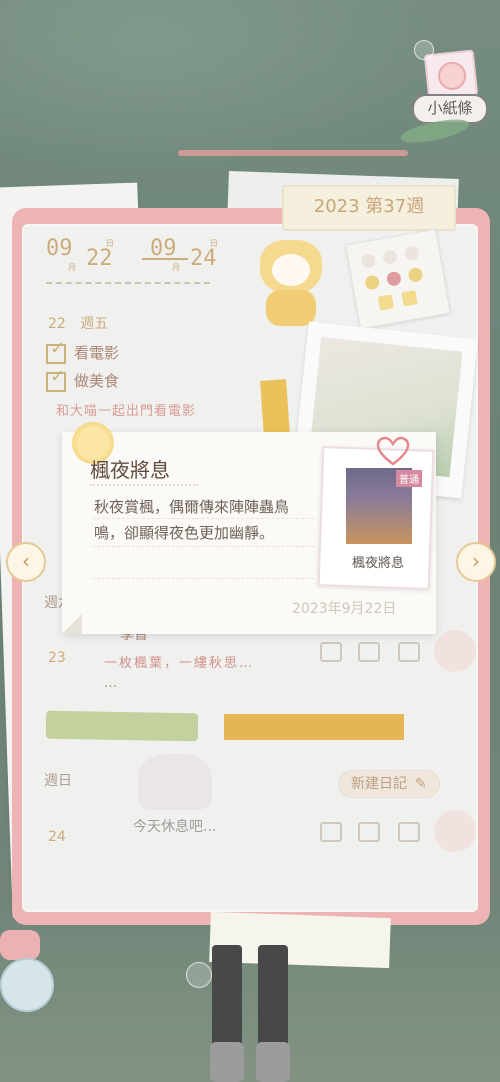 This screenshot has width=500, height=1082. What do you see at coordinates (344, 609) in the screenshot?
I see `popup-date: 2023年9月22日` at bounding box center [344, 609].